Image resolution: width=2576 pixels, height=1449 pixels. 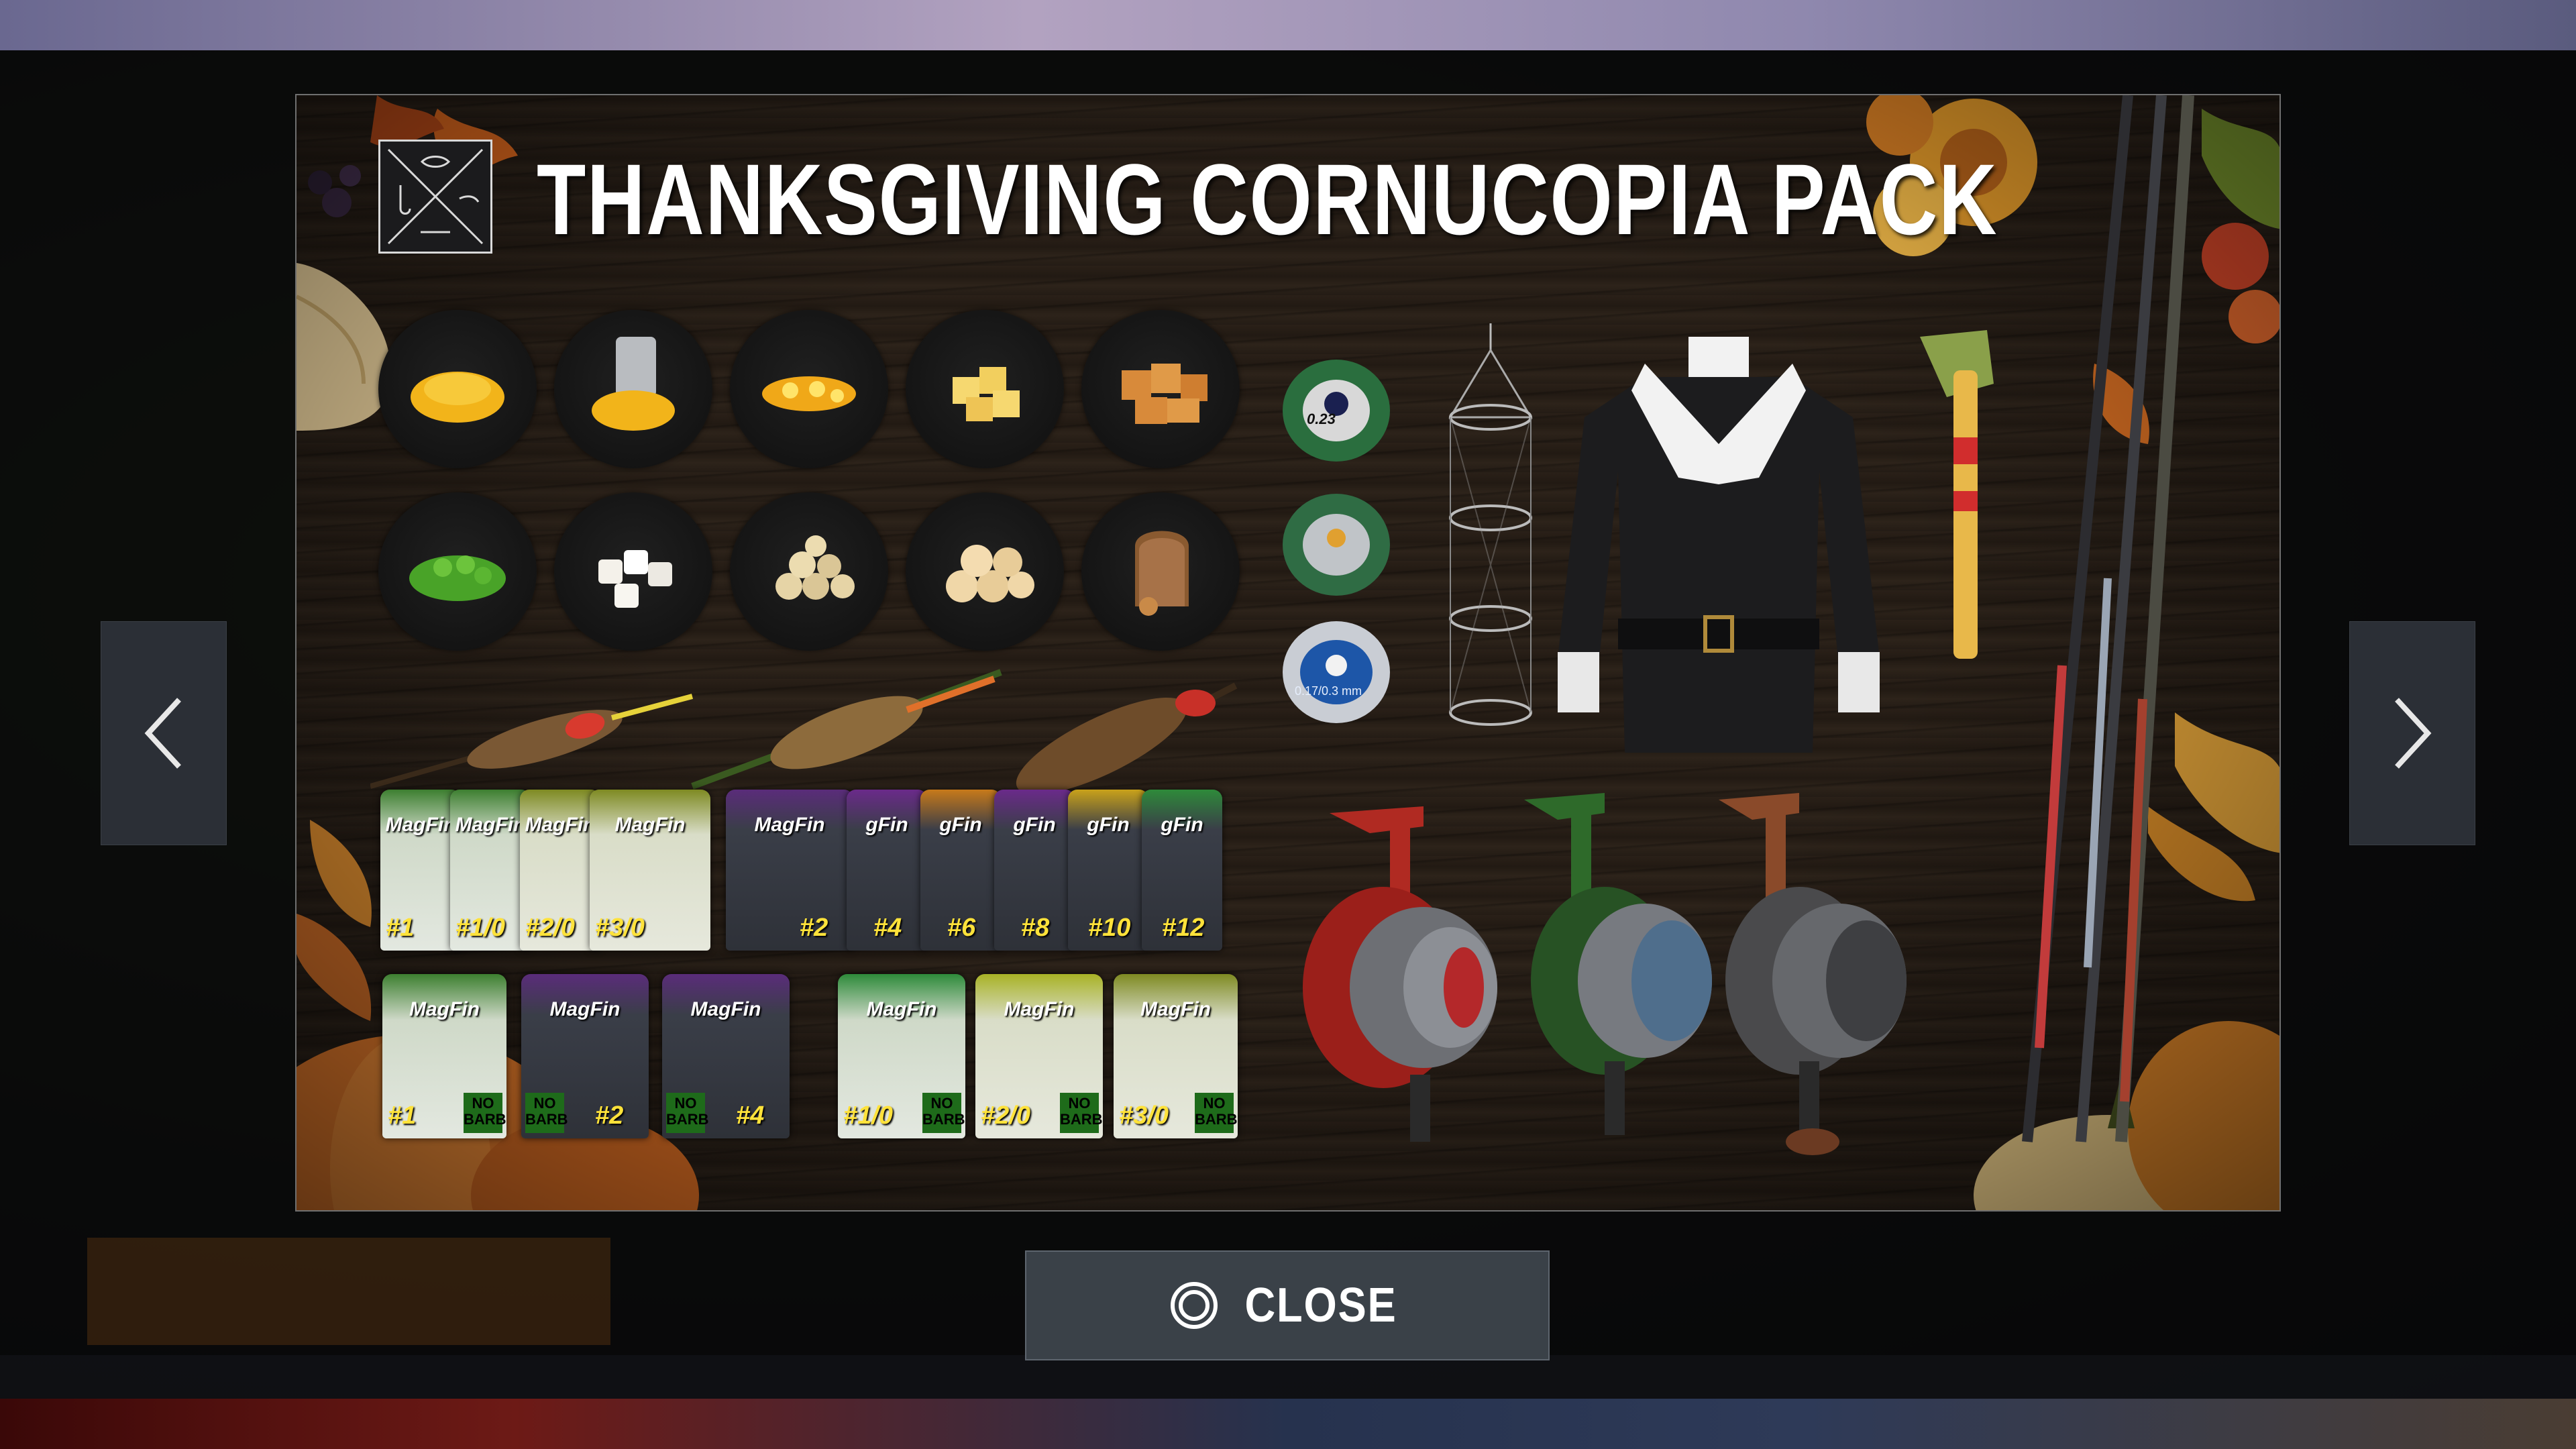 What do you see at coordinates (585, 1056) in the screenshot?
I see `hook-pack-nobarb: MagFin #2 NO BARB` at bounding box center [585, 1056].